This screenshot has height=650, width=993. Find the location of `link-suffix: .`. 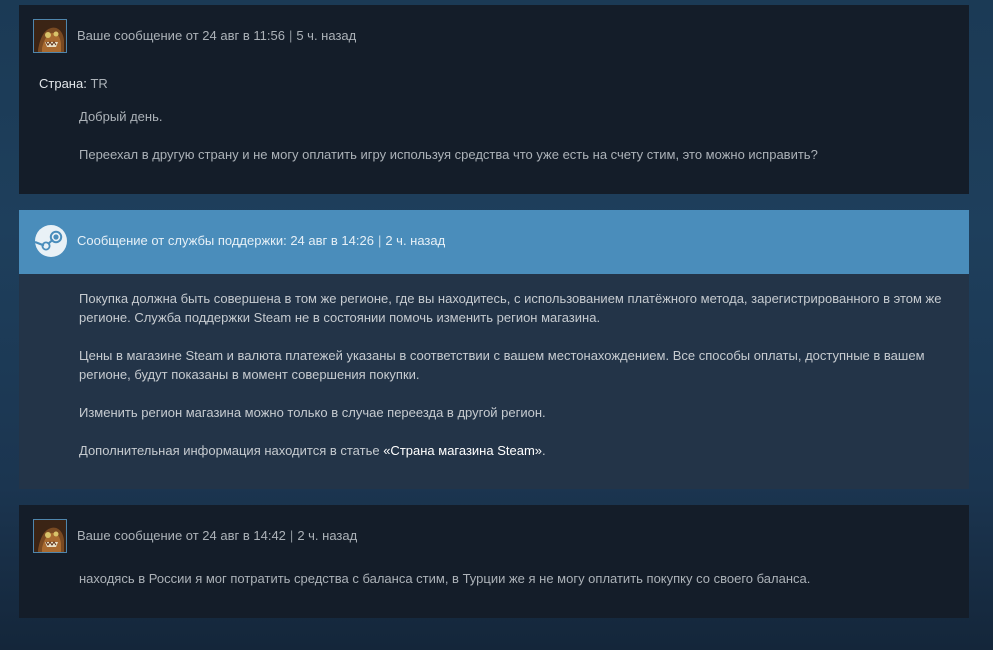

link-suffix: . is located at coordinates (544, 450).